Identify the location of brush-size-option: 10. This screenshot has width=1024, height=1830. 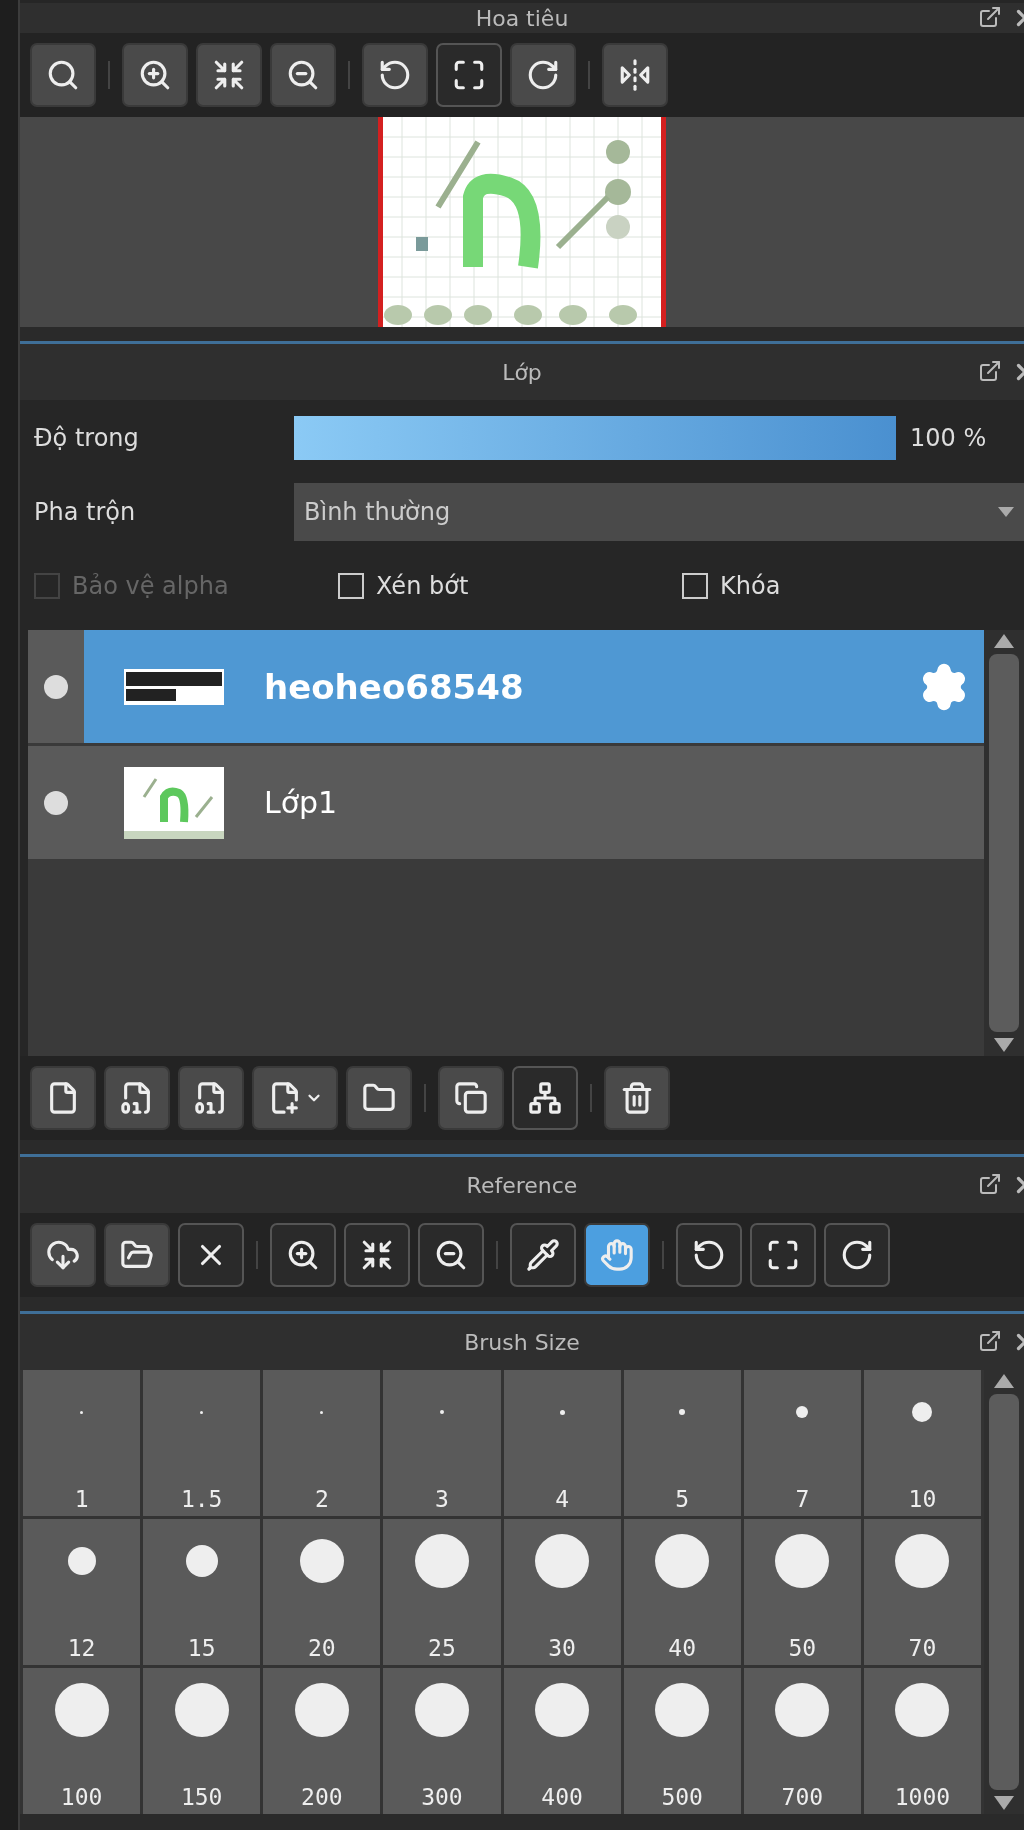
(922, 1443).